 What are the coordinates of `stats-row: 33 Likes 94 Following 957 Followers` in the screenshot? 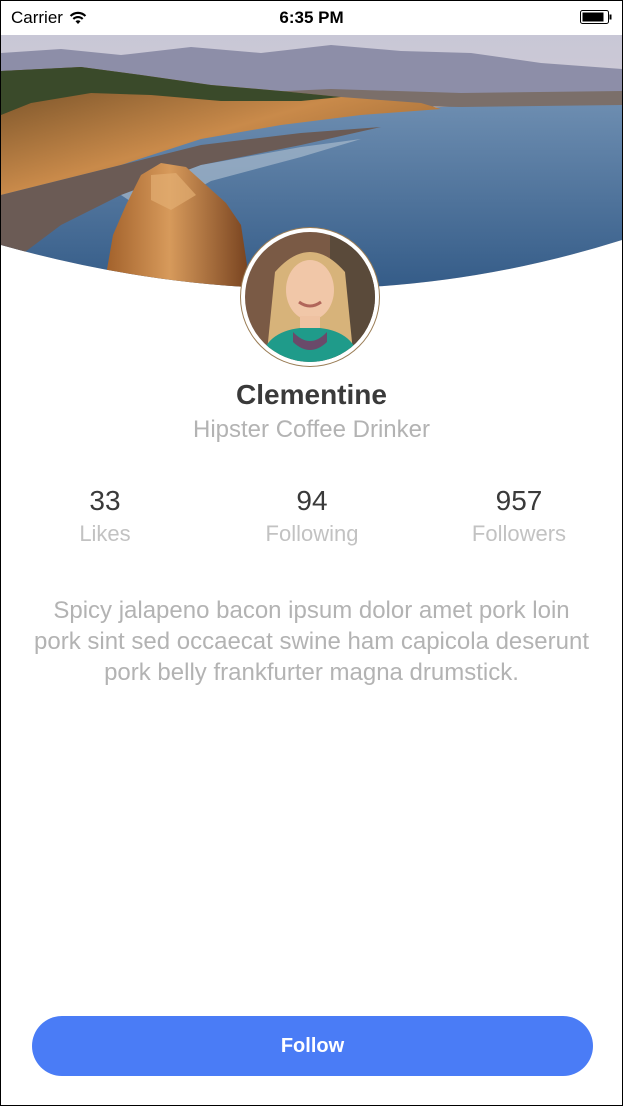 It's located at (311, 520).